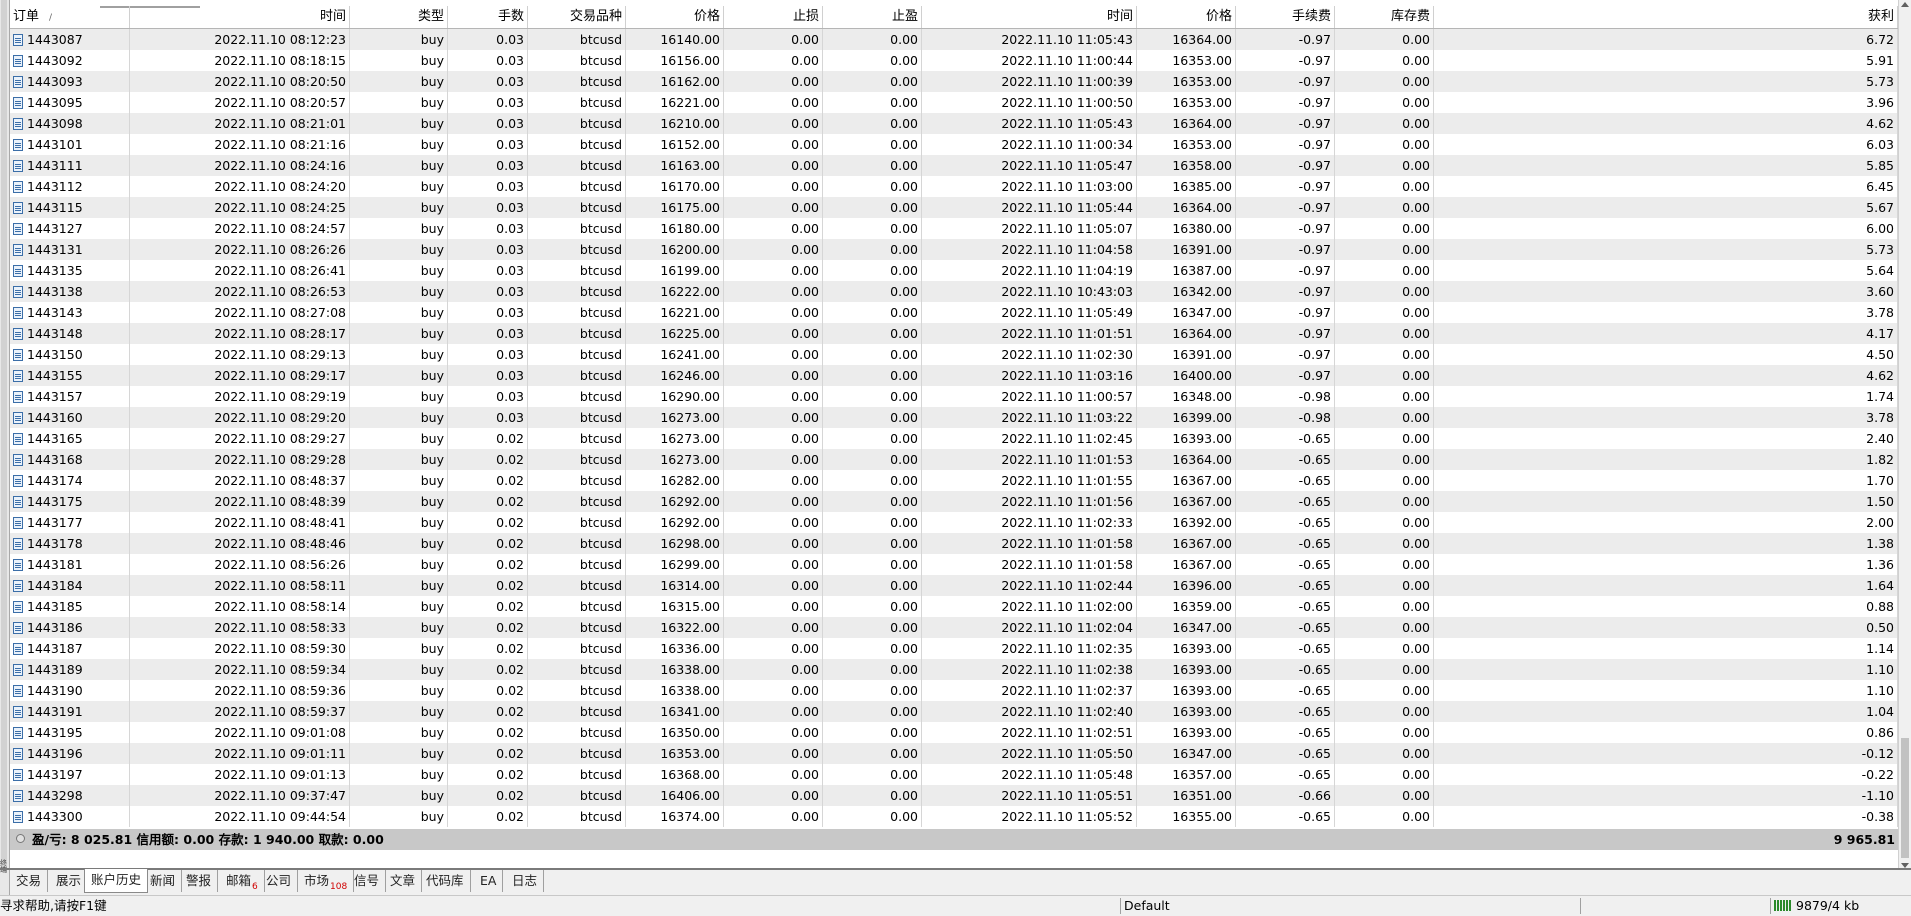 This screenshot has width=1911, height=916. Describe the element at coordinates (280, 795) in the screenshot. I see `cell-value: 2022.11.10 09:37:47` at that location.